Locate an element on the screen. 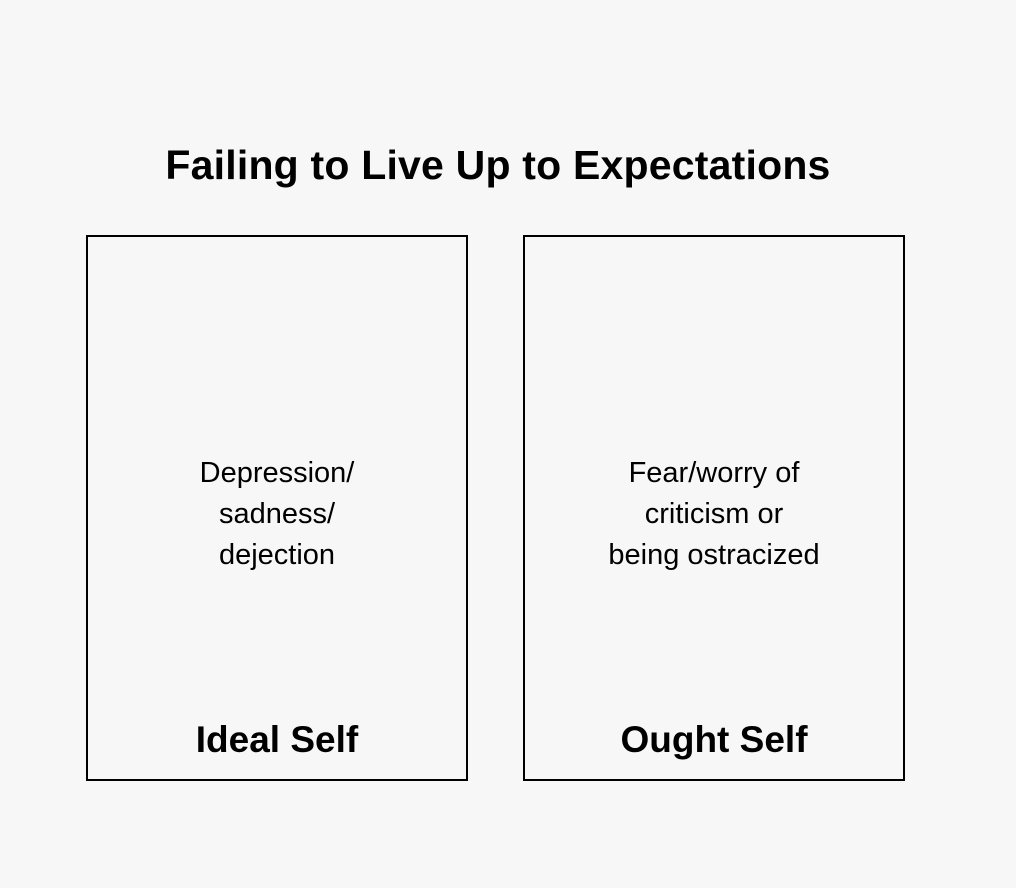  ideal-self-description: Depression/ sadness/ dejection is located at coordinates (277, 514).